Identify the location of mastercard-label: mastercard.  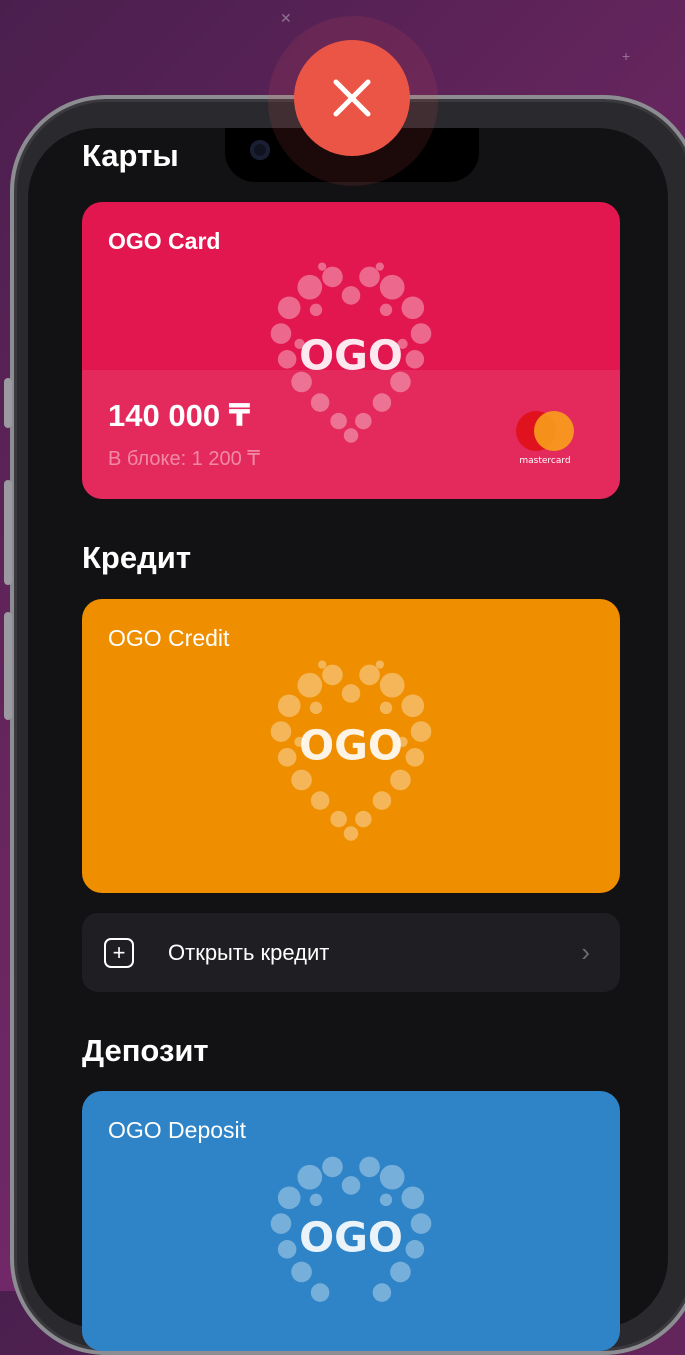
(544, 461).